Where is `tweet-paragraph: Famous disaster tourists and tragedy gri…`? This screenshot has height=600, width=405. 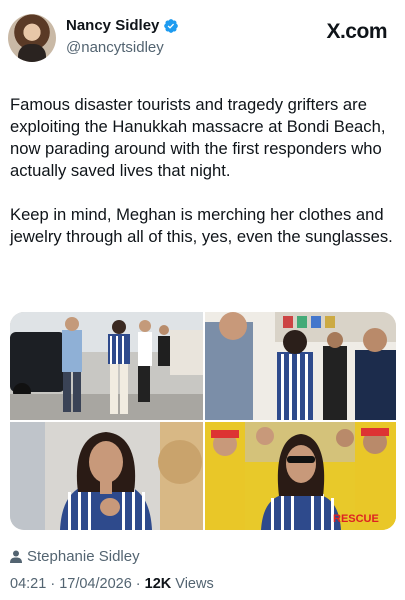 tweet-paragraph: Famous disaster tourists and tragedy gri… is located at coordinates (198, 137).